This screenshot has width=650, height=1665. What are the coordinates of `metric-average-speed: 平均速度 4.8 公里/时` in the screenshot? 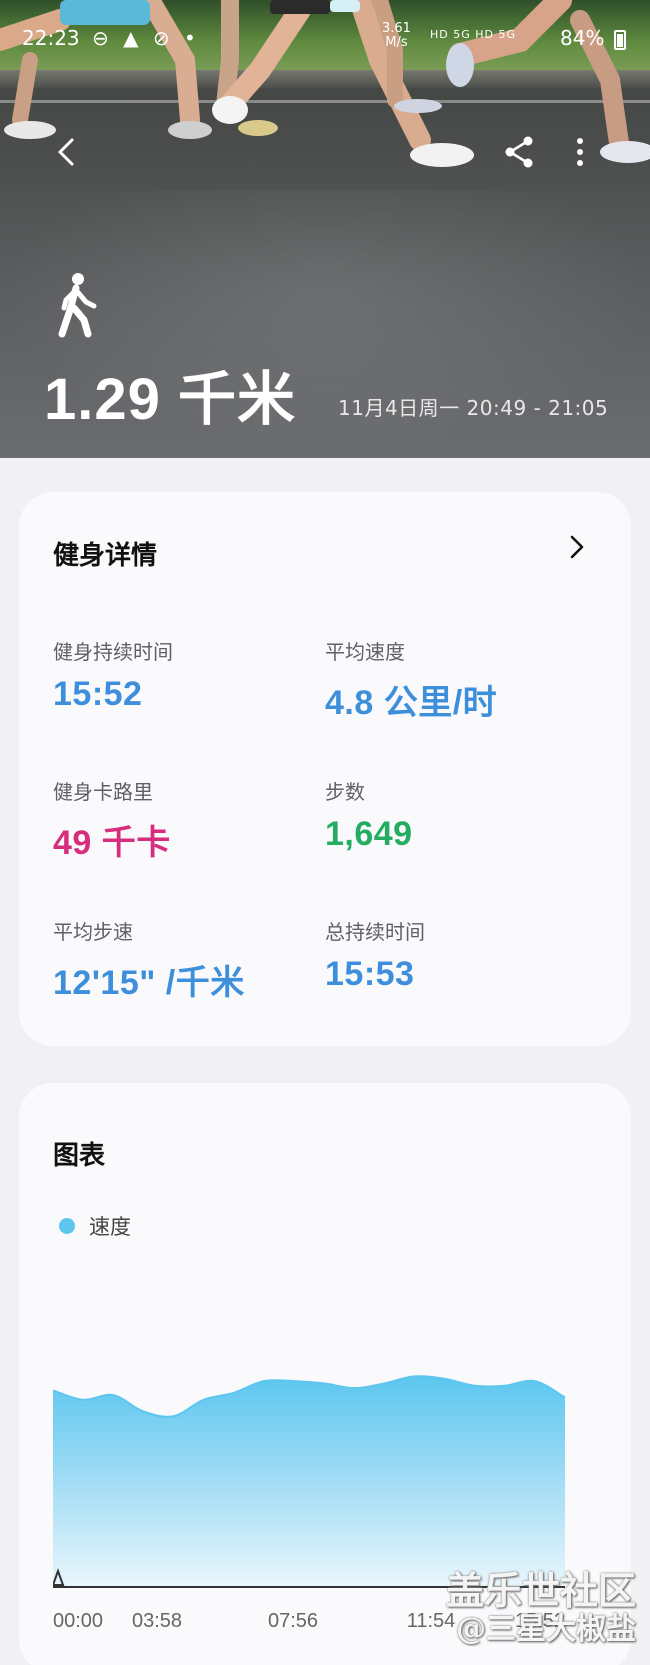 It's located at (455, 680).